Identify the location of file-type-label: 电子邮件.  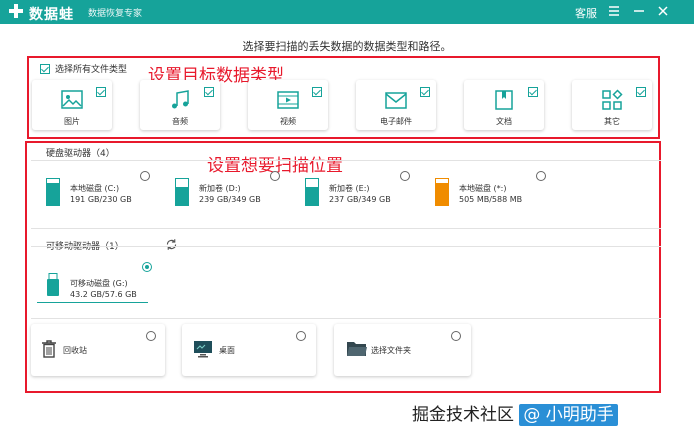
(396, 121).